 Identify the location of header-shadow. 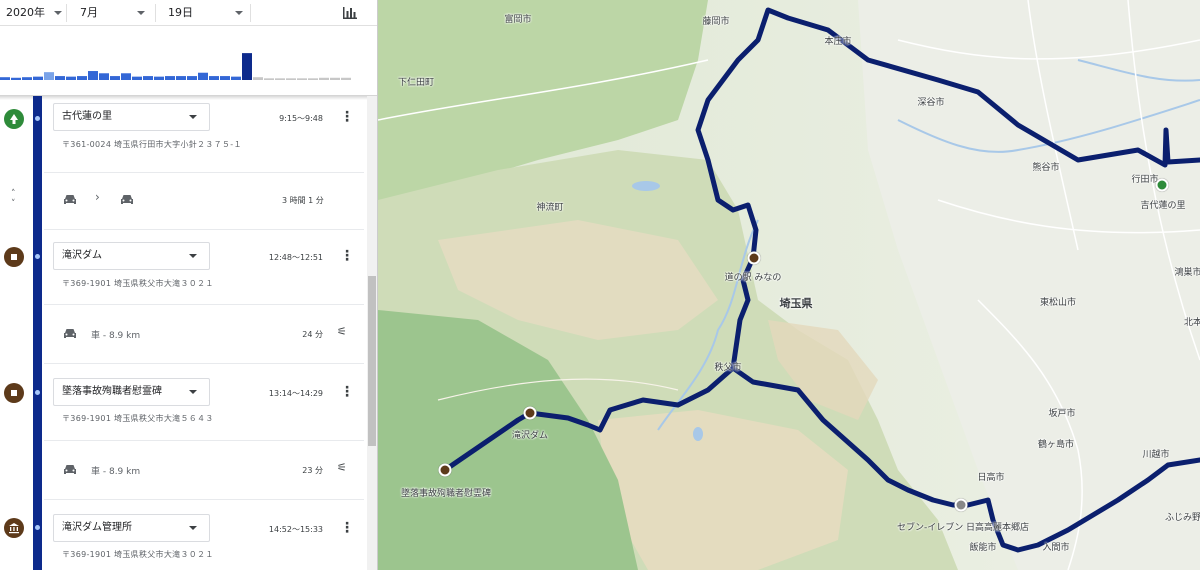
(188, 97).